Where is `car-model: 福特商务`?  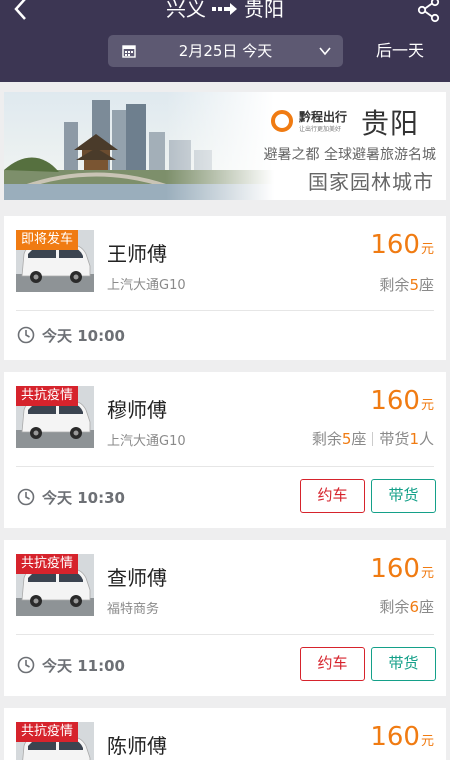 car-model: 福特商务 is located at coordinates (133, 609).